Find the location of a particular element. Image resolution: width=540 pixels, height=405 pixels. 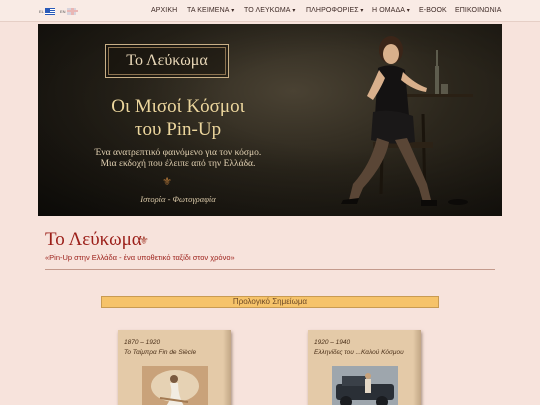

nav-texts: ΤΑ ΚΕΙΜΕΝΑ is located at coordinates (210, 10).